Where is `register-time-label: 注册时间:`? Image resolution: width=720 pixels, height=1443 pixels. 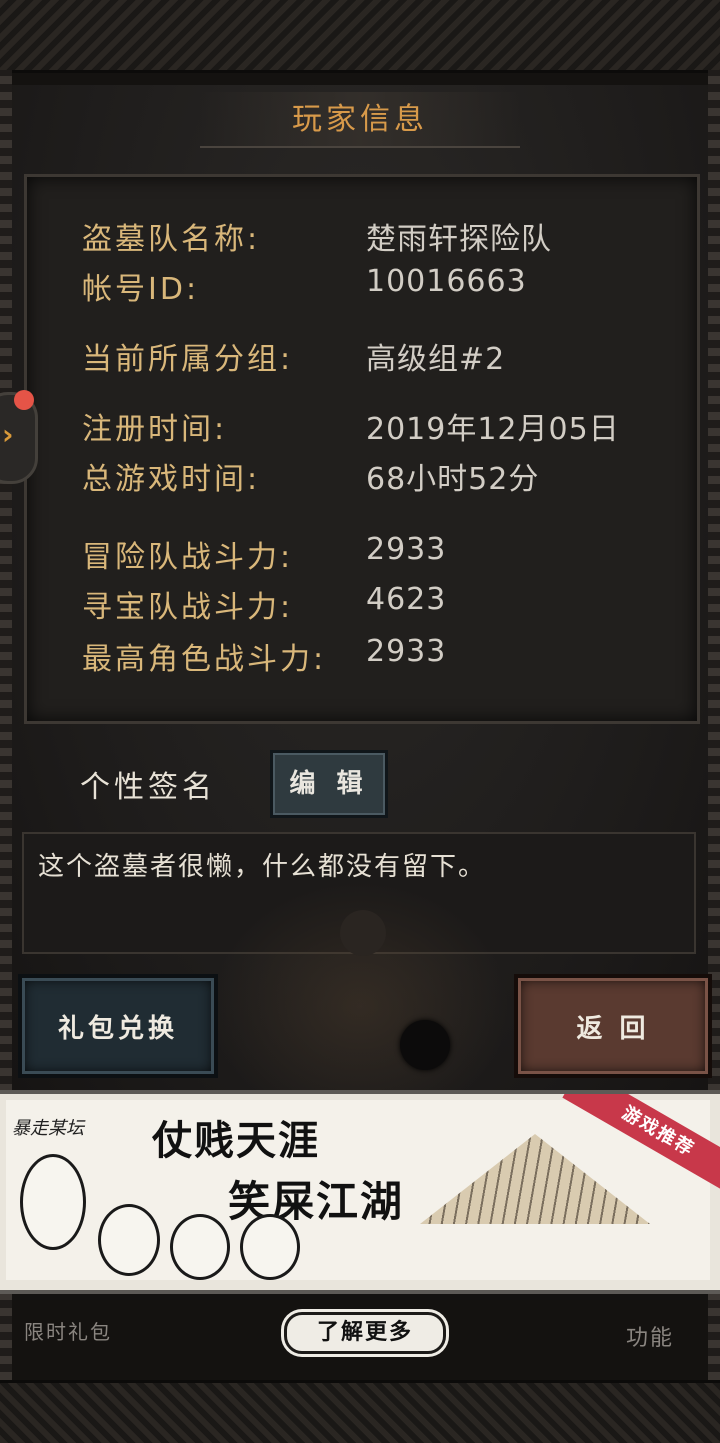 register-time-label: 注册时间: is located at coordinates (155, 429).